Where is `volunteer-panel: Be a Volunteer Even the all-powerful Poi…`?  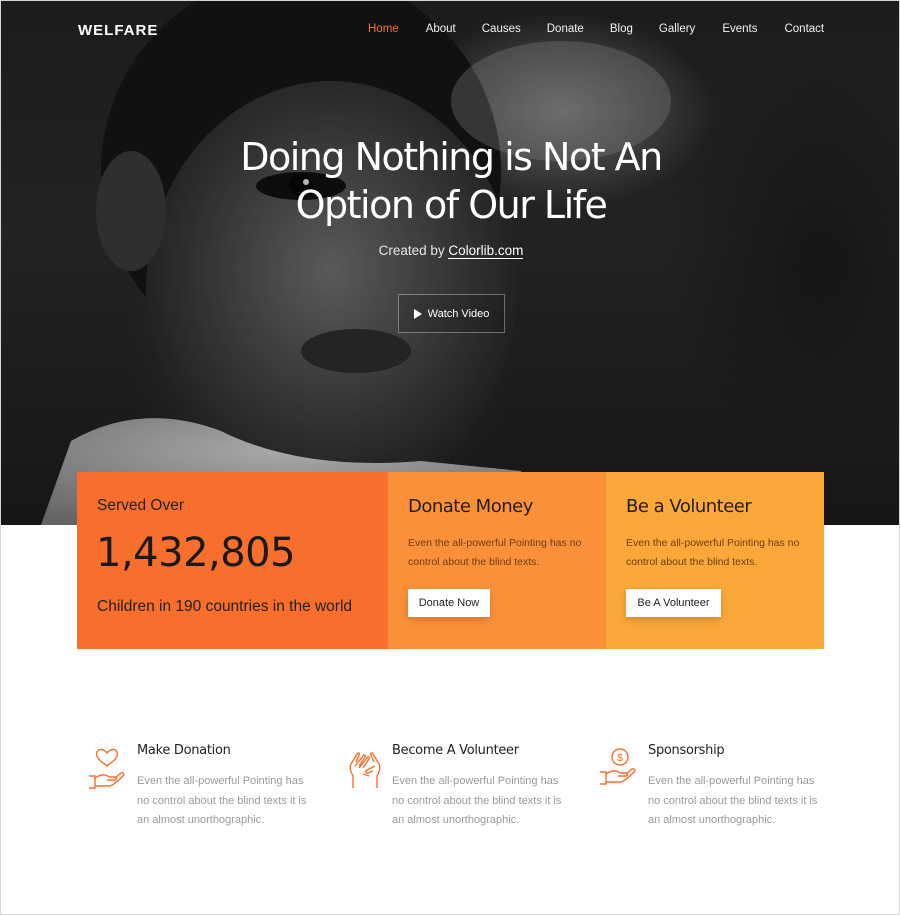
volunteer-panel: Be a Volunteer Even the all-powerful Poi… is located at coordinates (715, 560).